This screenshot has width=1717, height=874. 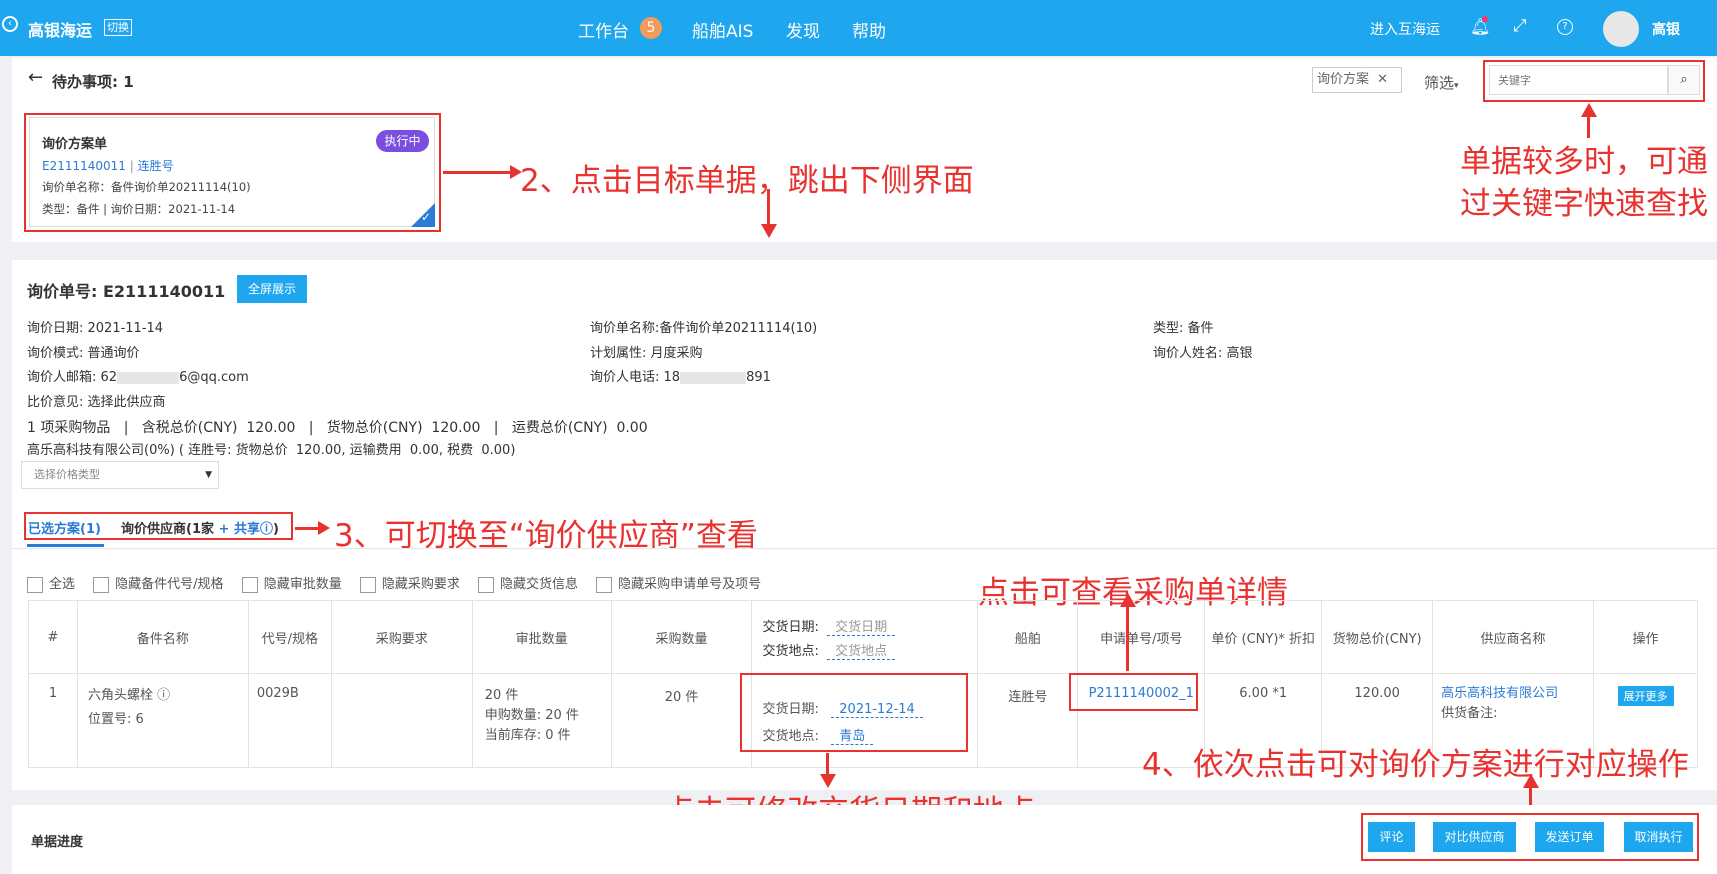 I want to click on card-meta: 类型：备件 | 询价日期：2021-11-14, so click(x=139, y=209).